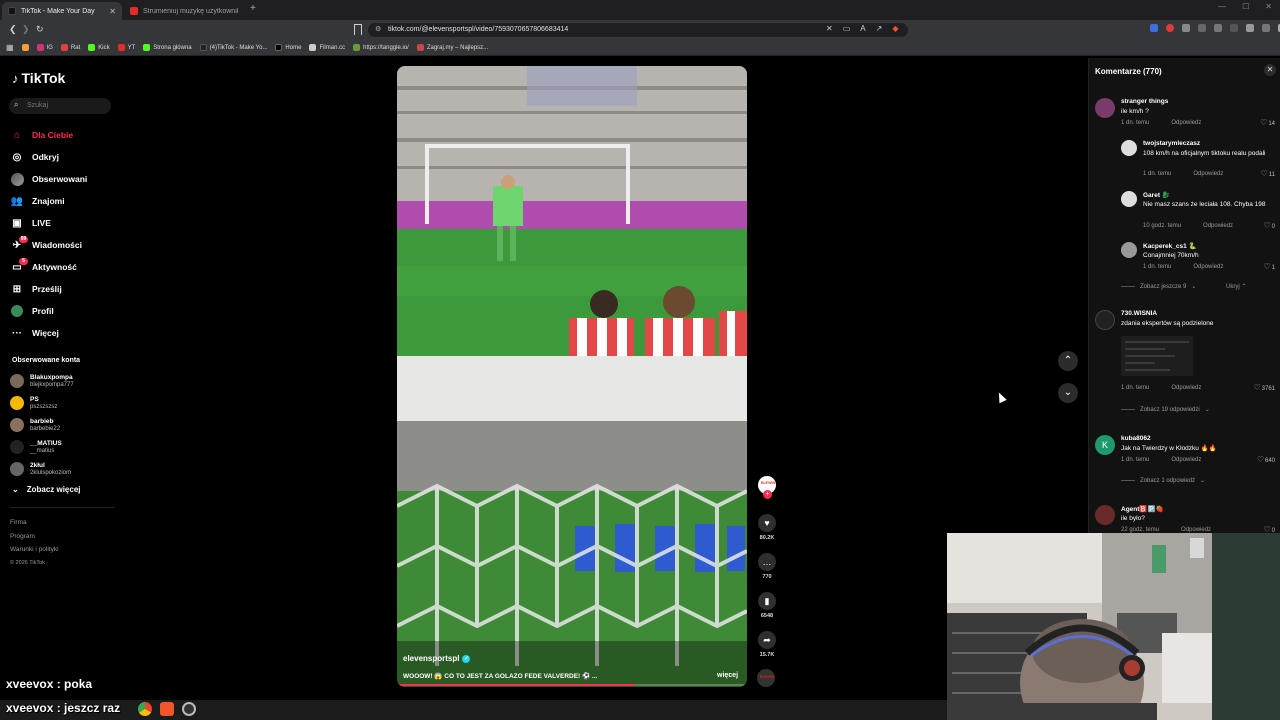  I want to click on comment-user: twojstarymleczasz, so click(1171, 143).